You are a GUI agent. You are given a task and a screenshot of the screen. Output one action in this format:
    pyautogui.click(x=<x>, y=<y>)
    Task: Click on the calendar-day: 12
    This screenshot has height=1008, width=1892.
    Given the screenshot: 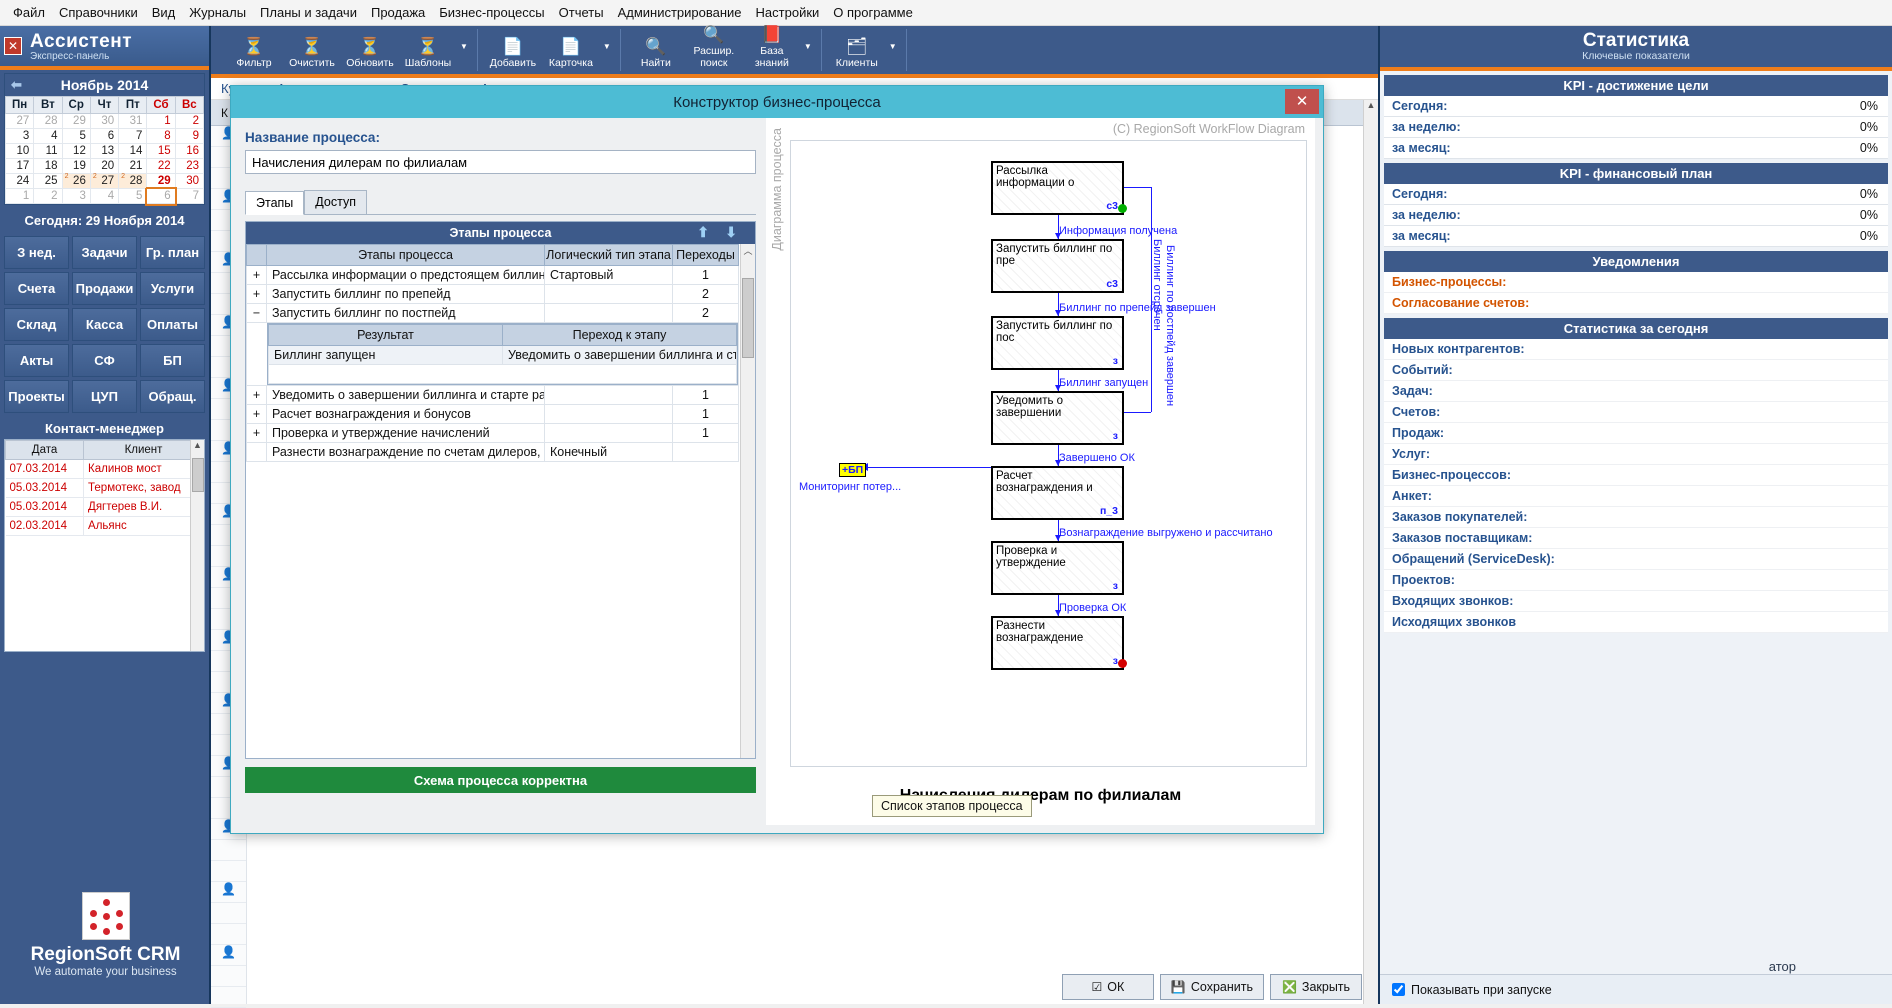 What is the action you would take?
    pyautogui.click(x=76, y=151)
    